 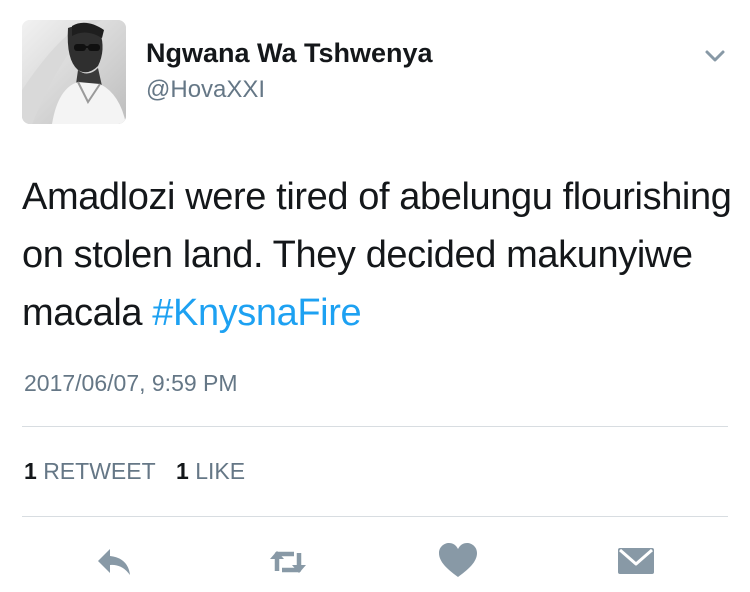 I want to click on retweets-stat: 1 RETWEET, so click(x=90, y=471).